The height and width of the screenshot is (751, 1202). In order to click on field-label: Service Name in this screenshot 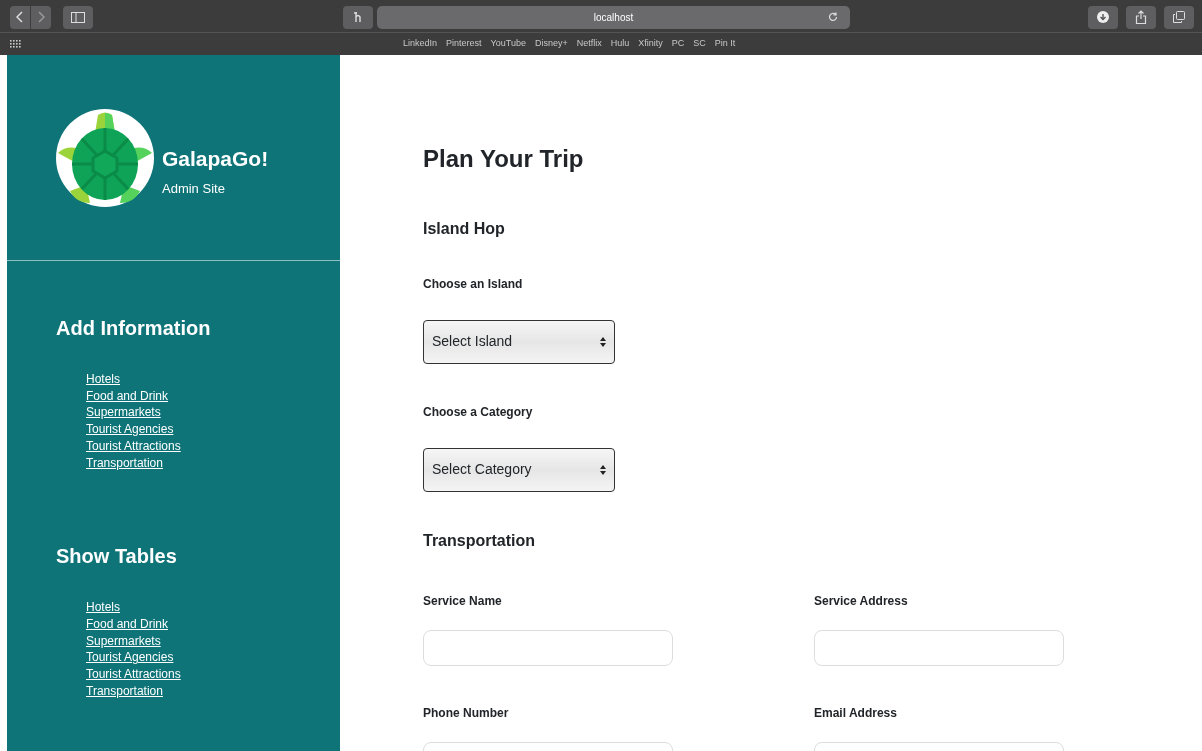, I will do `click(463, 602)`.